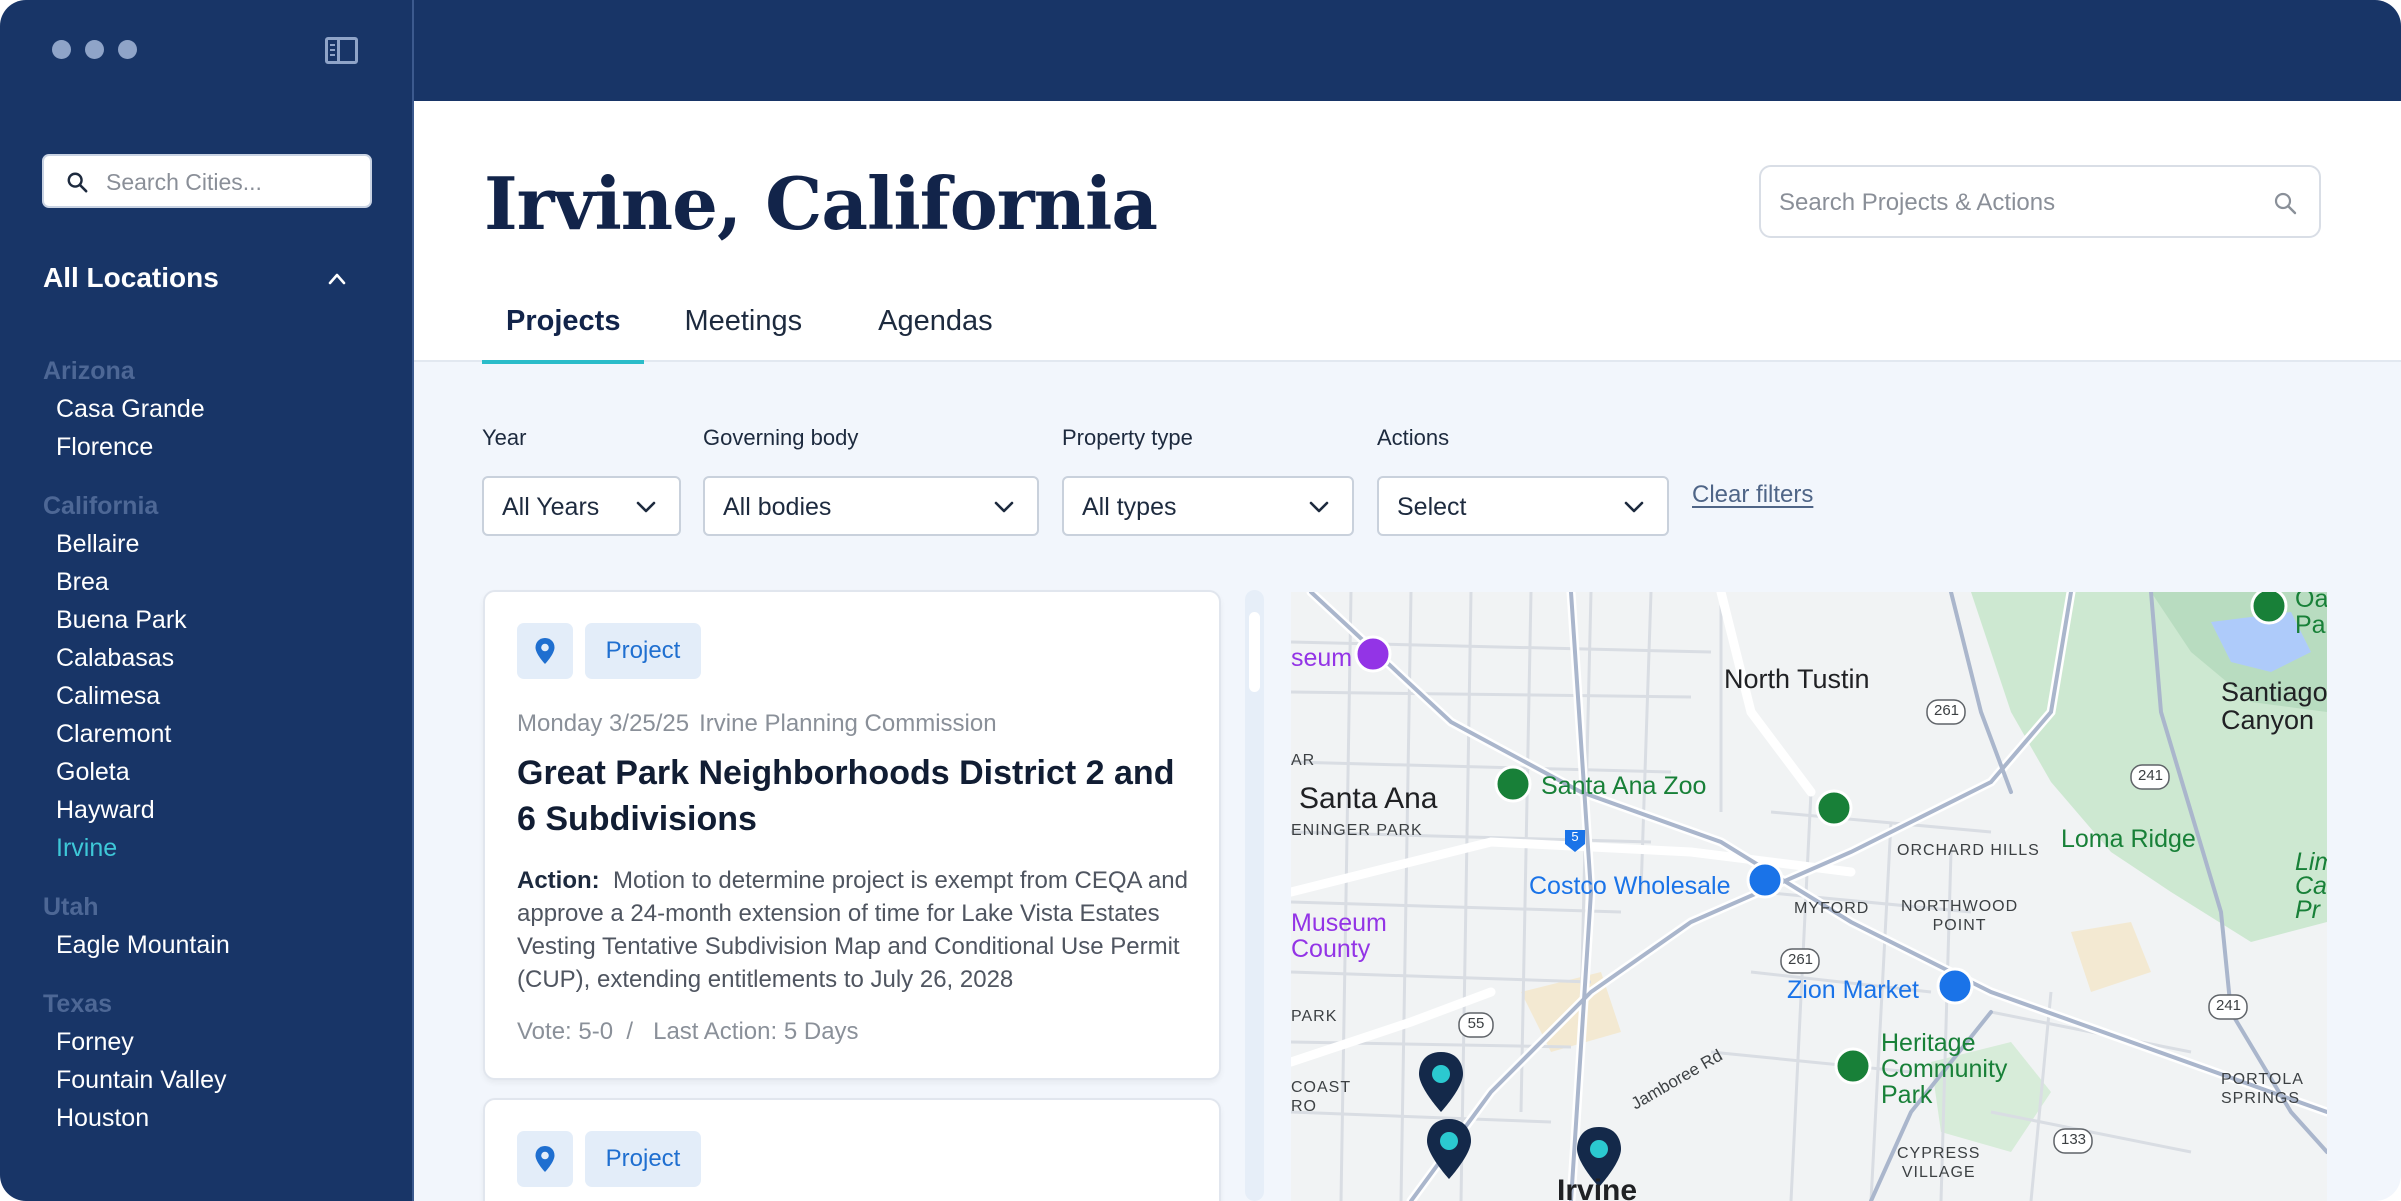 This screenshot has width=2401, height=1201. What do you see at coordinates (1413, 437) in the screenshot?
I see `actions-filter-label: Actions` at bounding box center [1413, 437].